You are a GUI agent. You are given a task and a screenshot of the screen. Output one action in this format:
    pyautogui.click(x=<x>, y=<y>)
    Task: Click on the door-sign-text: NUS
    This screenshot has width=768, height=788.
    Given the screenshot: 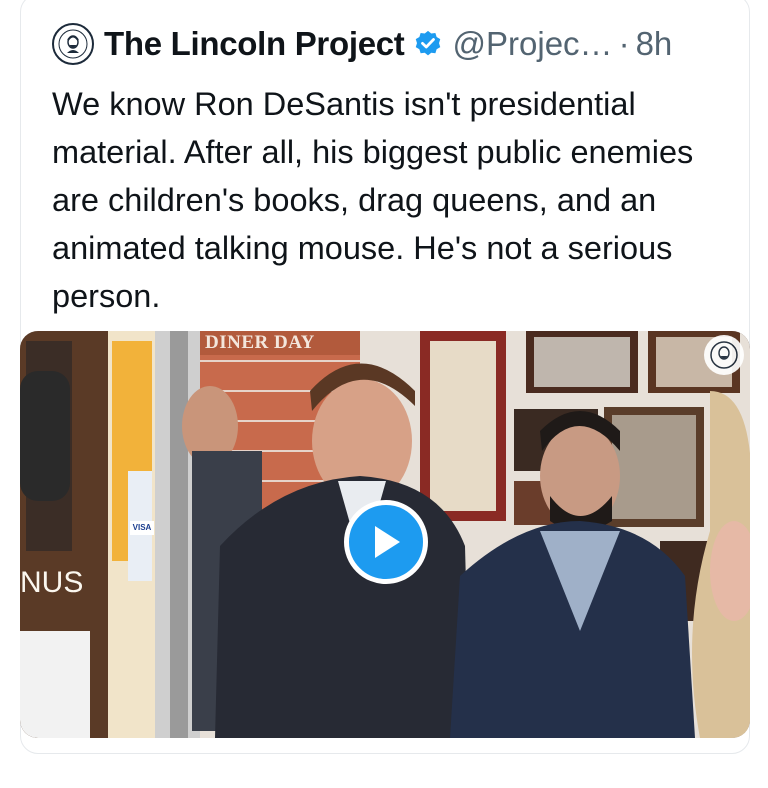 What is the action you would take?
    pyautogui.click(x=52, y=582)
    